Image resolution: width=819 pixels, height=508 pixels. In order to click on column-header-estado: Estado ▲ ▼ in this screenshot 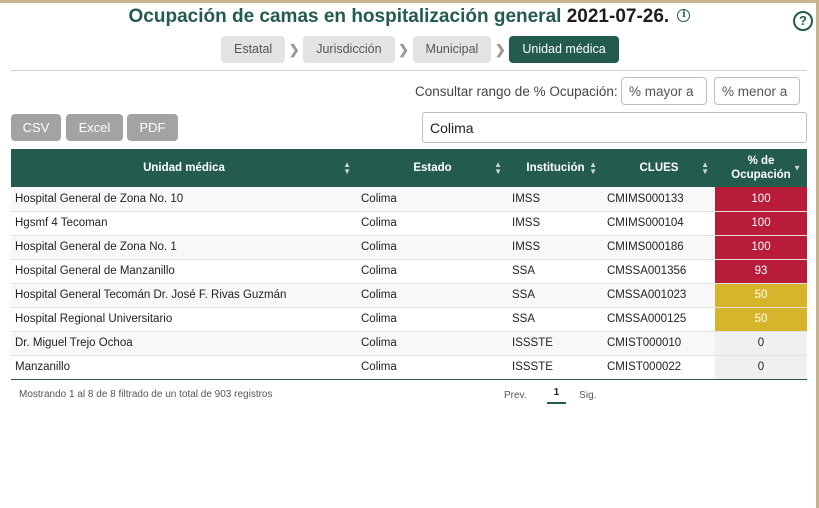, I will do `click(432, 168)`.